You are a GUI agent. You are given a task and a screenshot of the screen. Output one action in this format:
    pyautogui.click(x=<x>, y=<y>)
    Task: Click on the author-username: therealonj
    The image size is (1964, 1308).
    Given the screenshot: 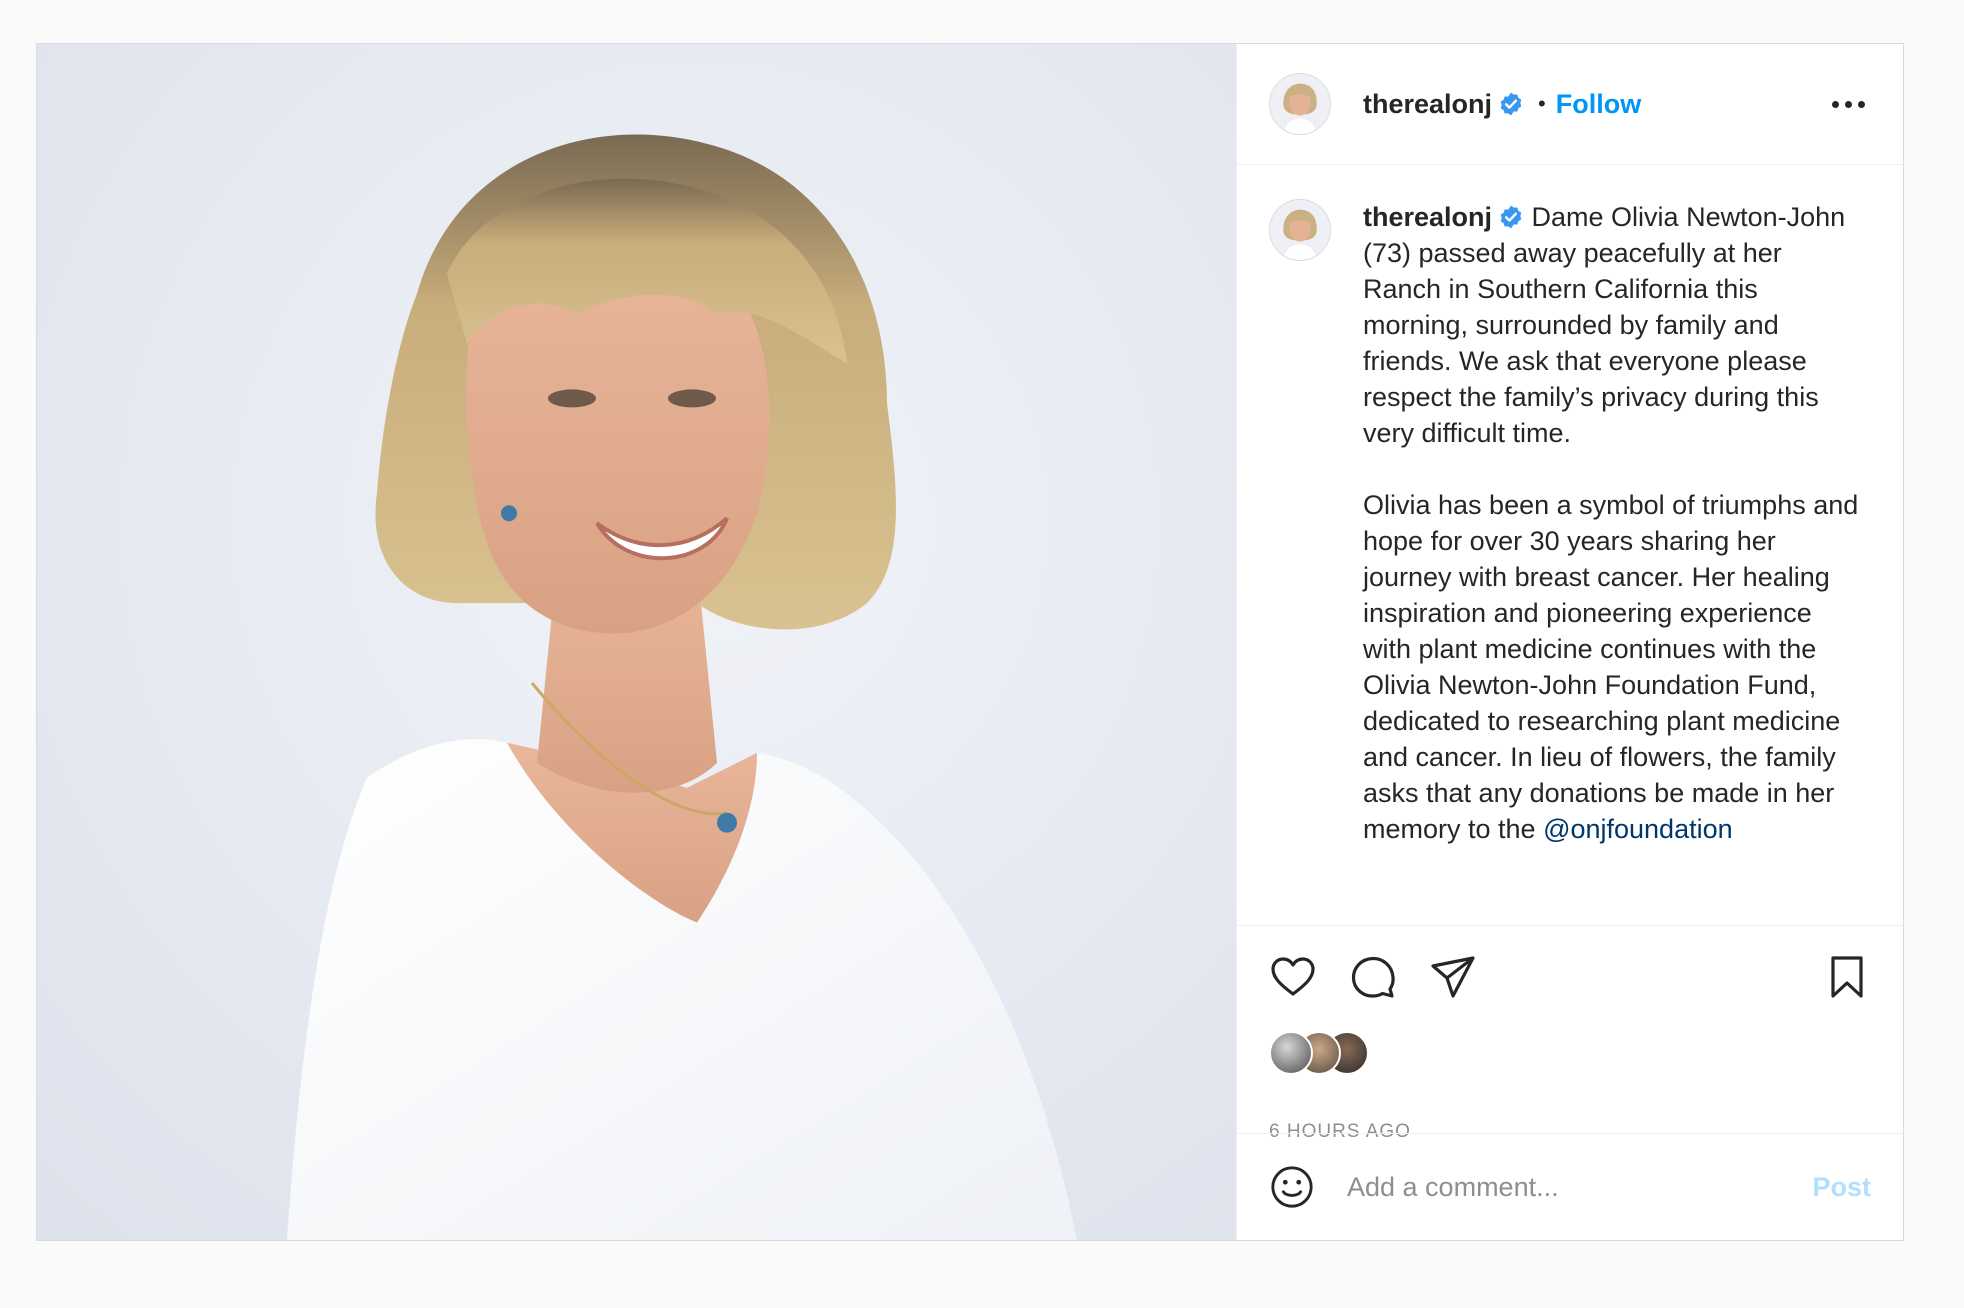 What is the action you would take?
    pyautogui.click(x=1427, y=104)
    